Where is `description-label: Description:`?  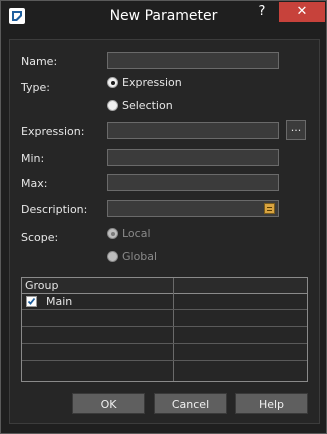
description-label: Description: is located at coordinates (54, 209).